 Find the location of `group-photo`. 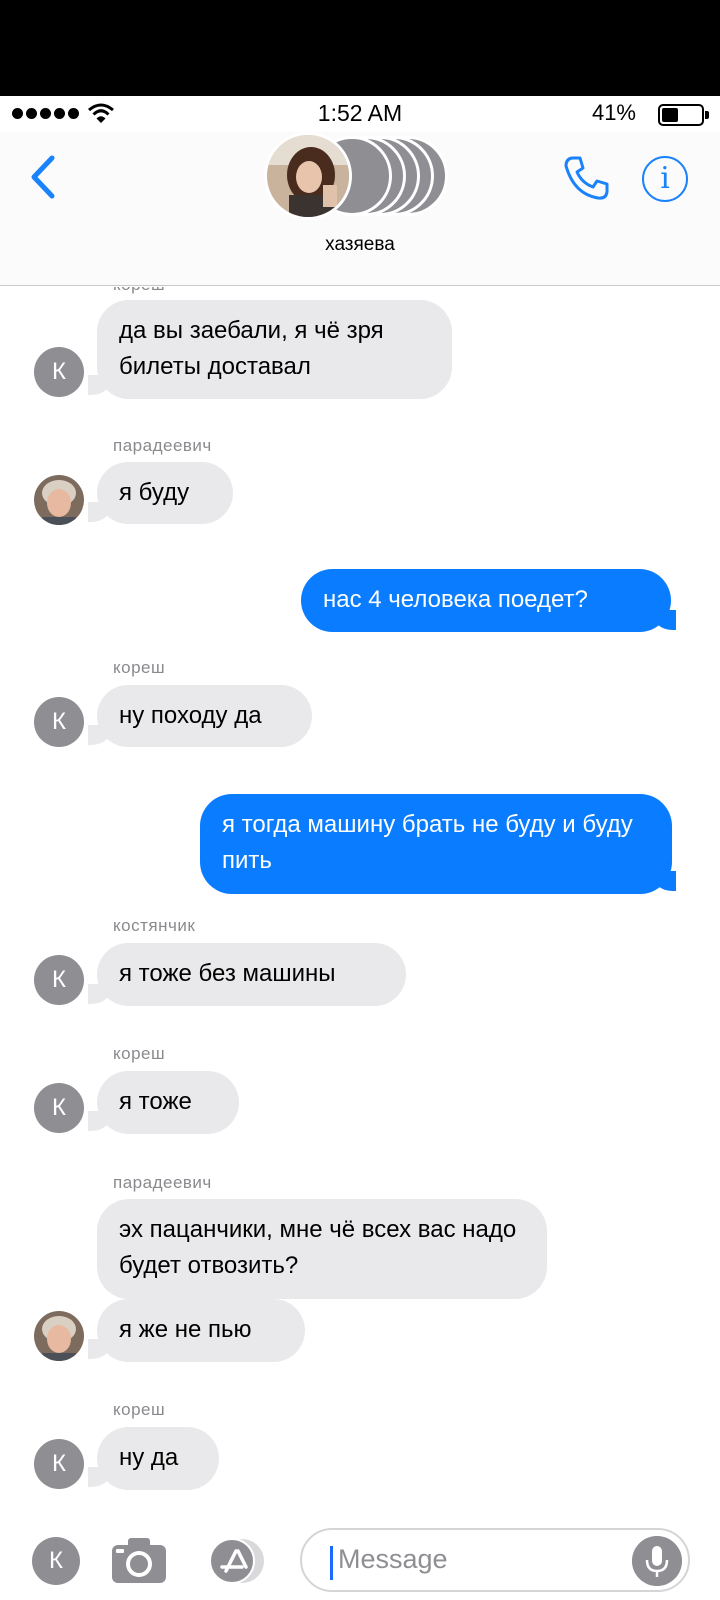

group-photo is located at coordinates (308, 176).